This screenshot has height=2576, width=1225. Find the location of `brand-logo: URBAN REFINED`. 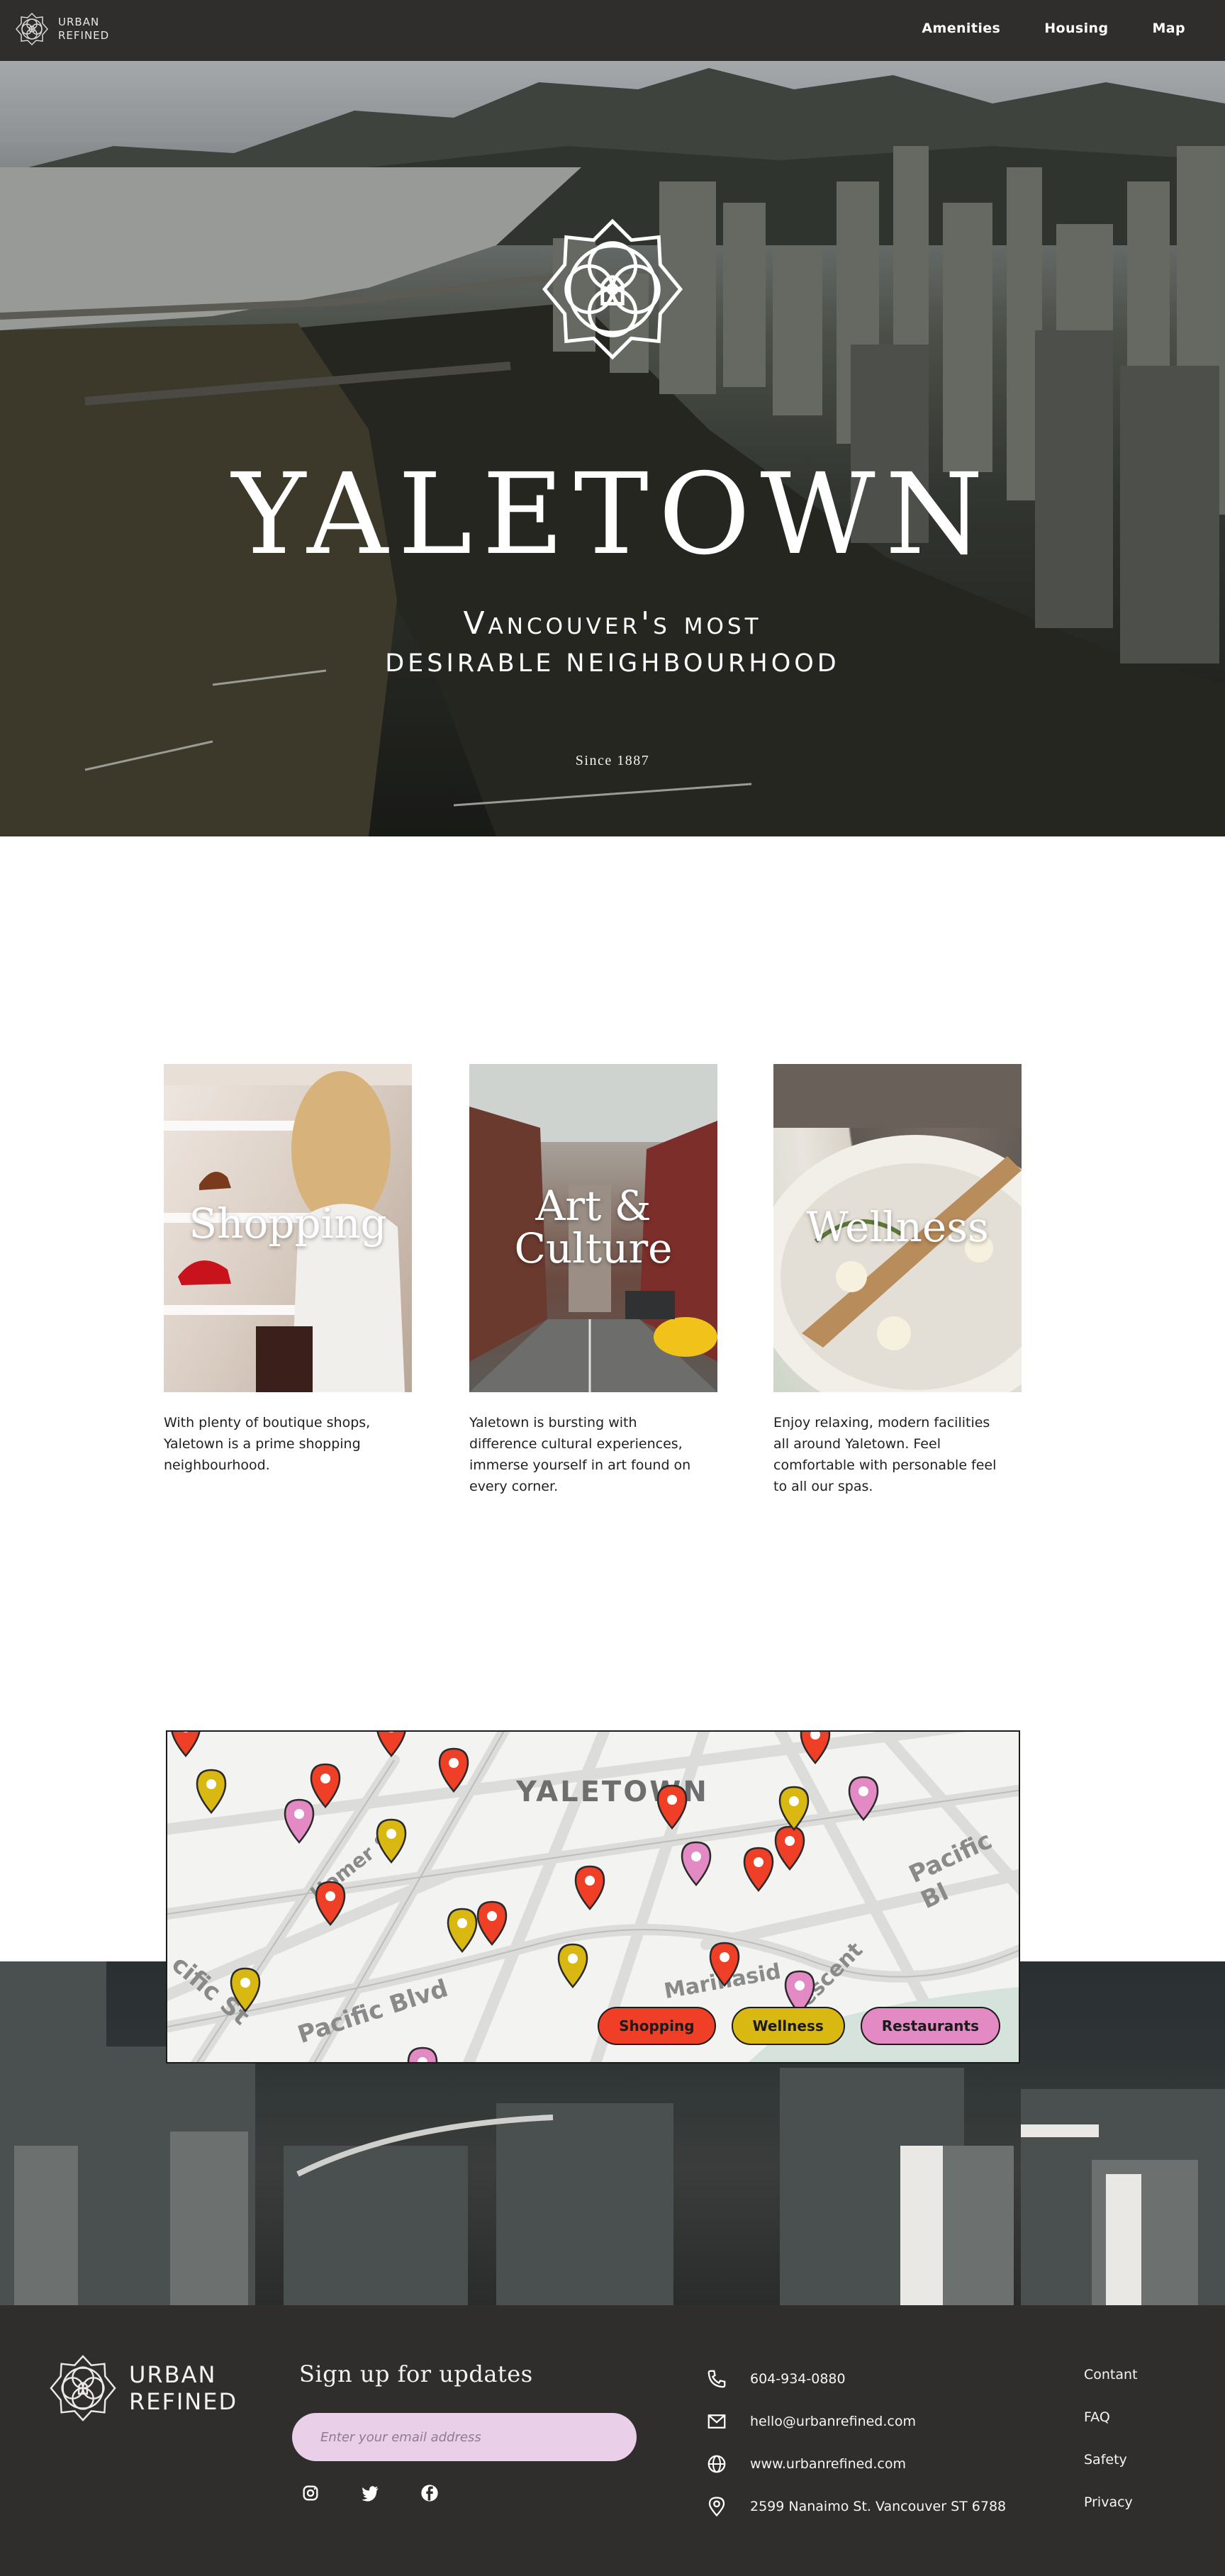

brand-logo: URBAN REFINED is located at coordinates (62, 29).